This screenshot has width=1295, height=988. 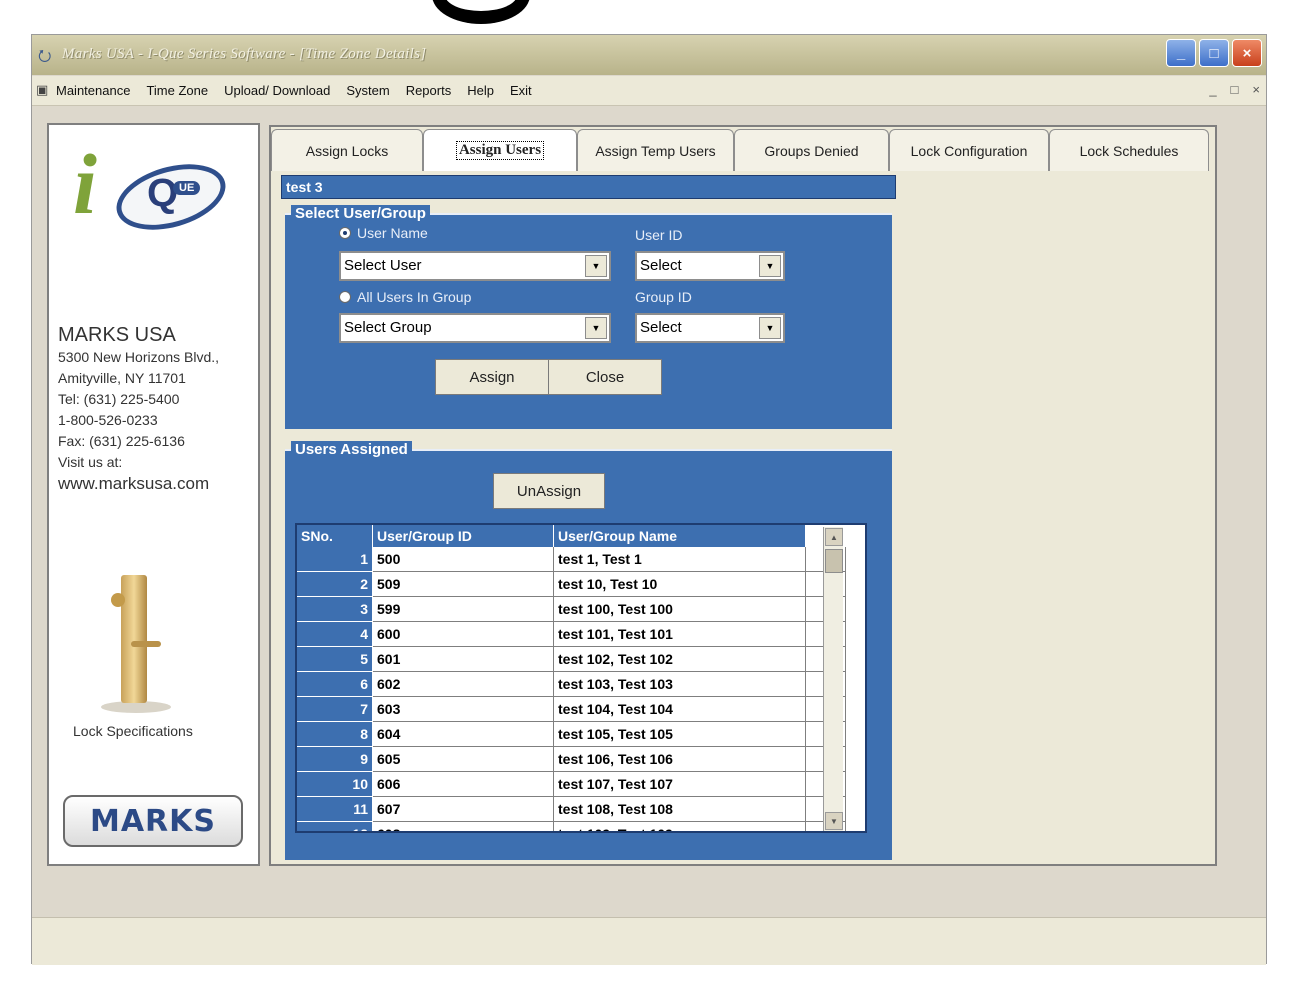 I want to click on lock-image, so click(x=136, y=645).